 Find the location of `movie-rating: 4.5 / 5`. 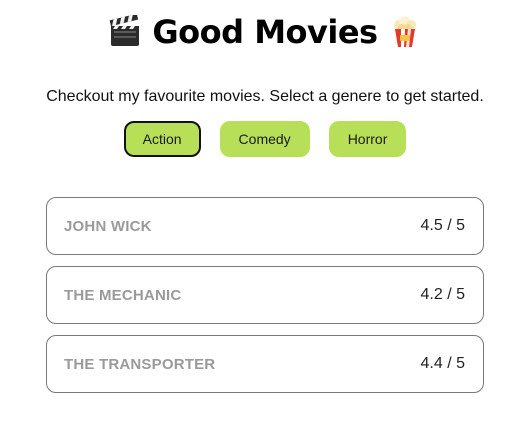

movie-rating: 4.5 / 5 is located at coordinates (442, 225).